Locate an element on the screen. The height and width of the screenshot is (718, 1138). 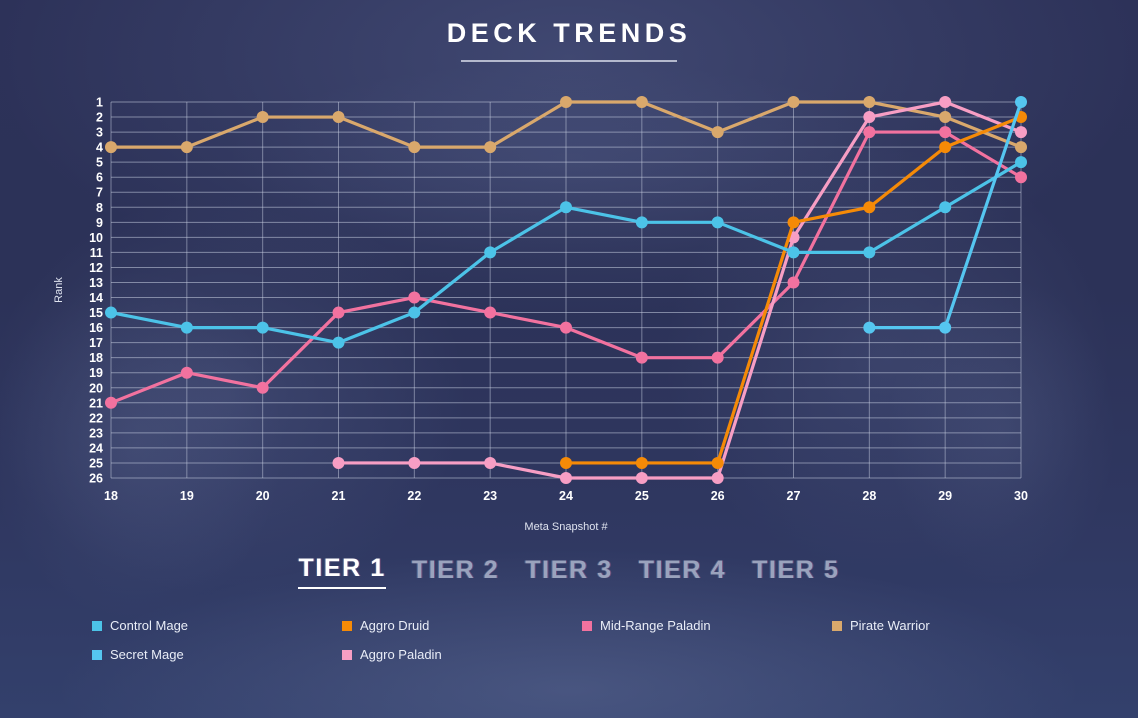
tier-tab-1: TIER 1 is located at coordinates (342, 572).